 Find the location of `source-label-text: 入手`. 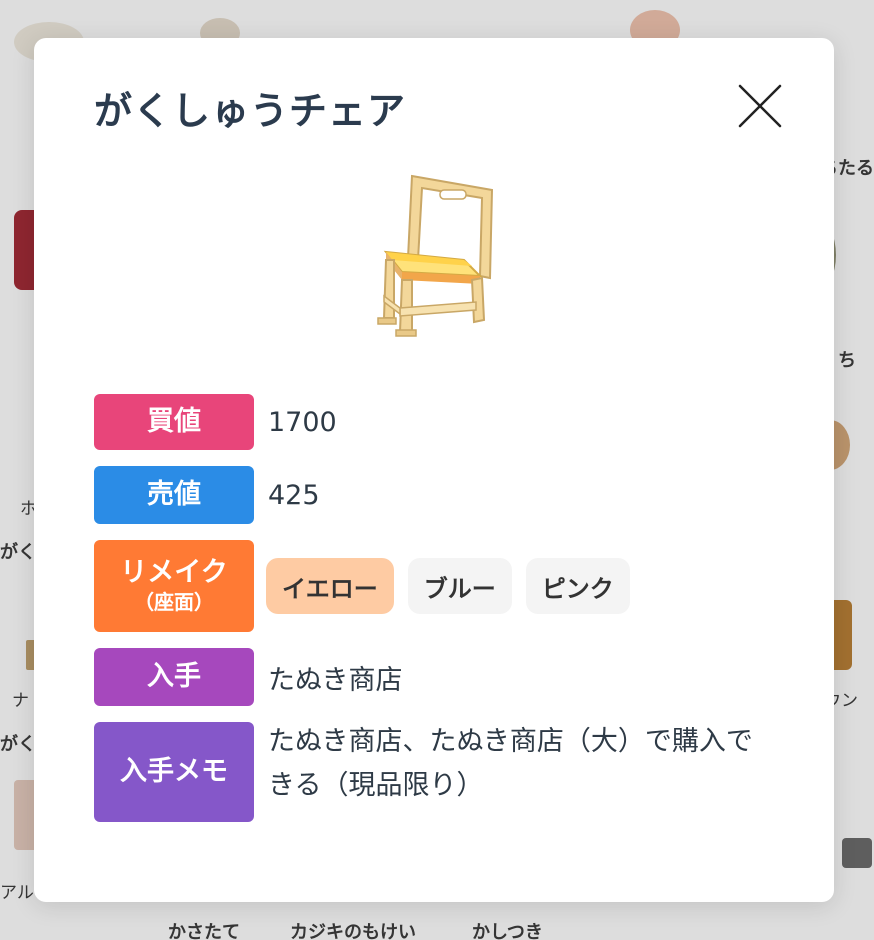

source-label-text: 入手 is located at coordinates (174, 676).